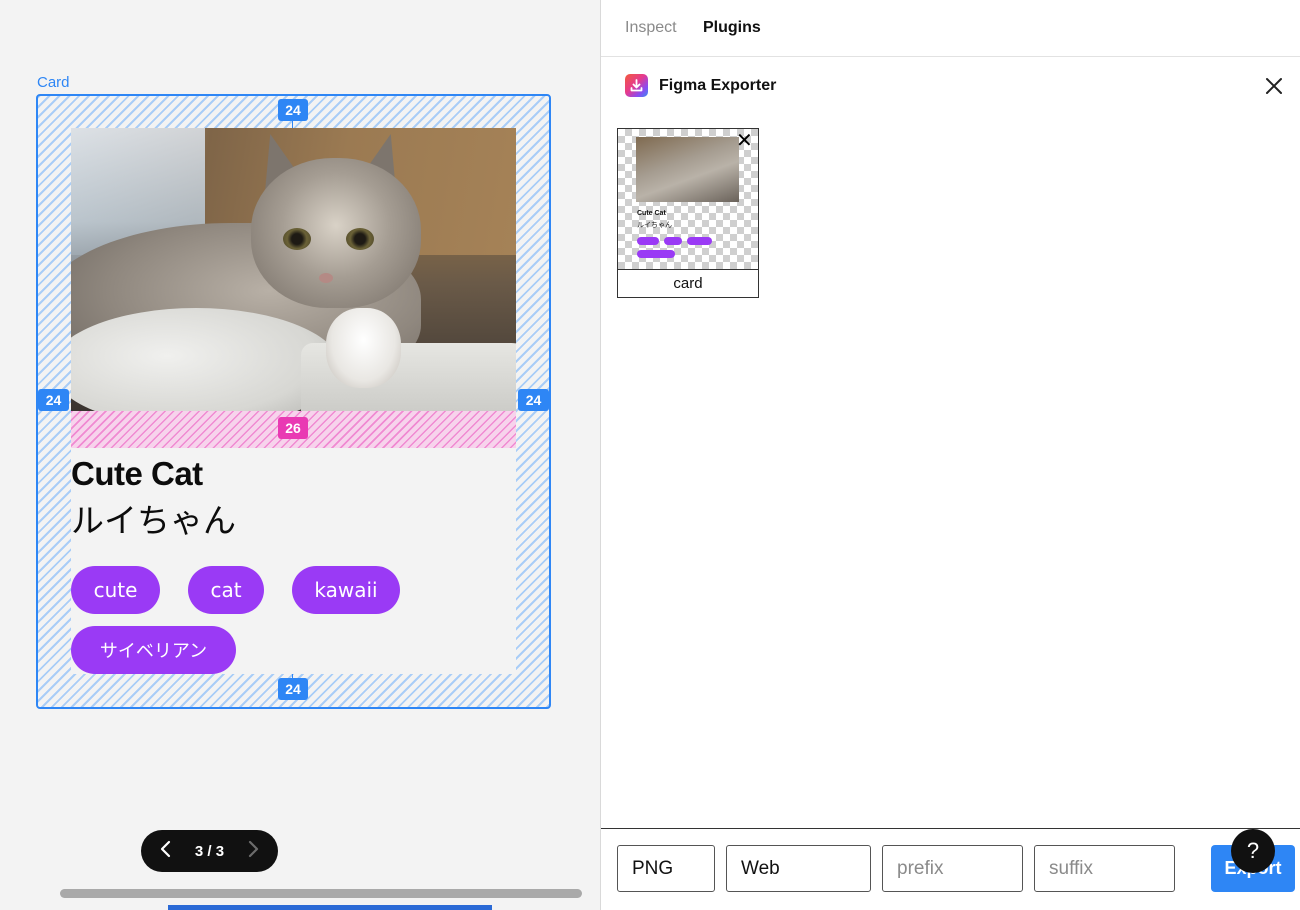 This screenshot has height=910, width=1300. I want to click on padding-left-measure: 24, so click(53, 400).